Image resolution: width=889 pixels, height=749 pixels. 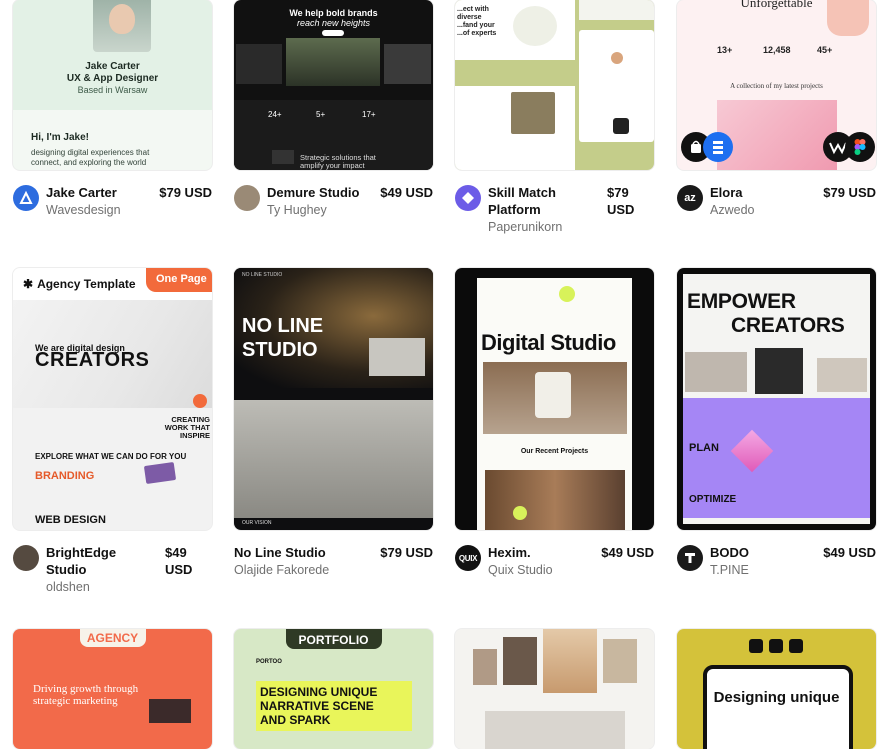 I want to click on author-avatar: QUIX, so click(x=468, y=558).